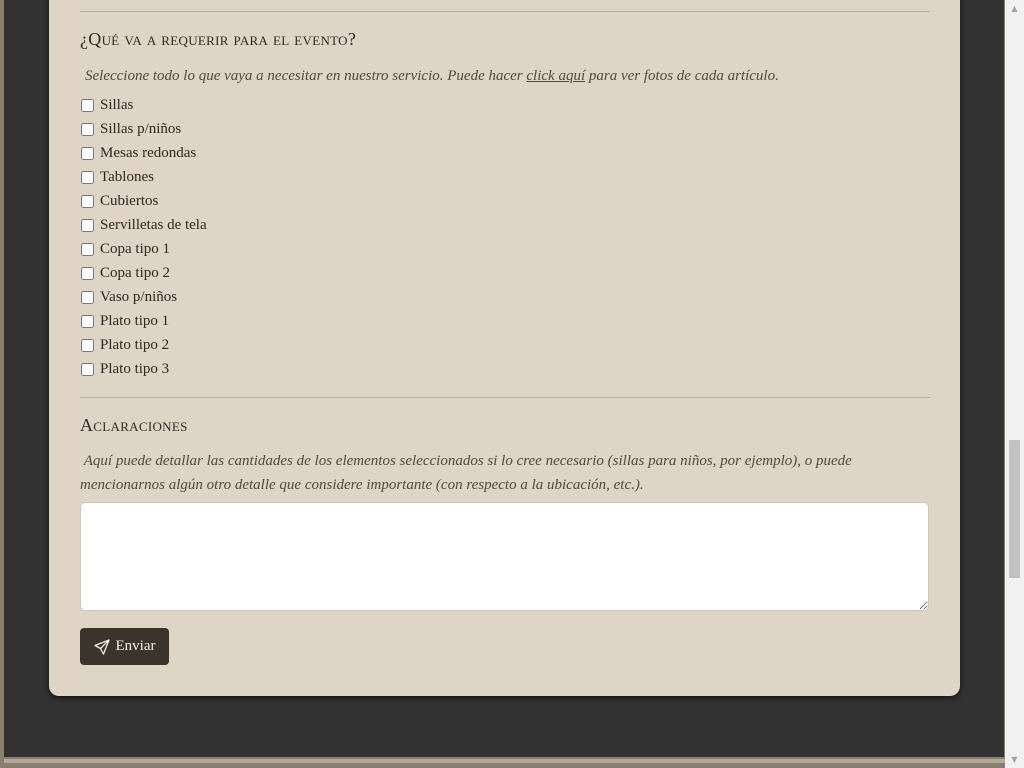 The image size is (1024, 768). I want to click on item-label: Copa tipo 1, so click(135, 248).